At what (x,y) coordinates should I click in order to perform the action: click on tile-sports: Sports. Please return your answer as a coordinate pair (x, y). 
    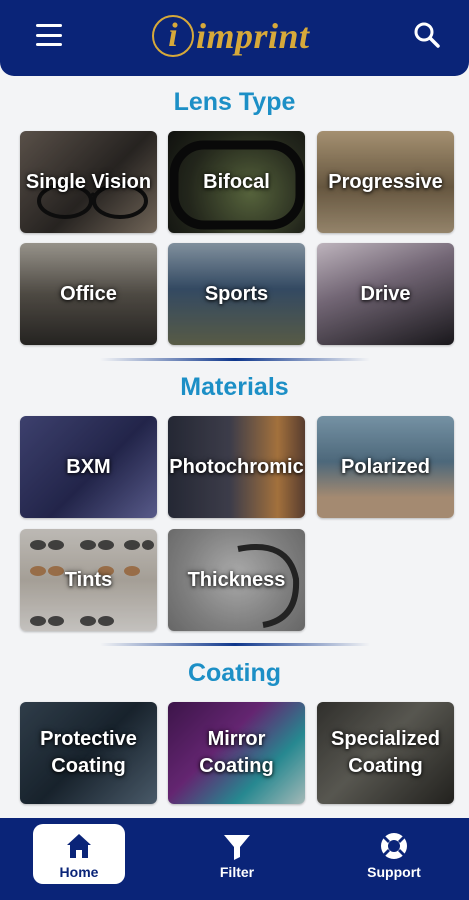
    Looking at the image, I should click on (236, 294).